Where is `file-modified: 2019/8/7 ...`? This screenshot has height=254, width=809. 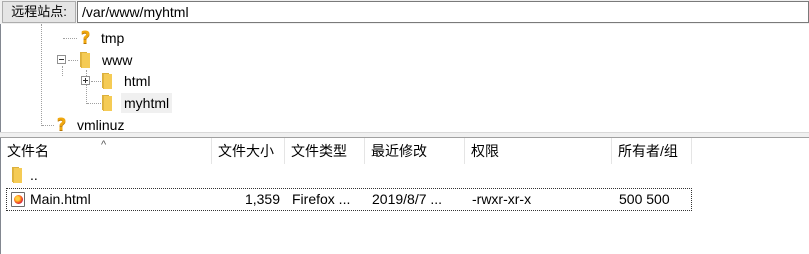
file-modified: 2019/8/7 ... is located at coordinates (407, 199).